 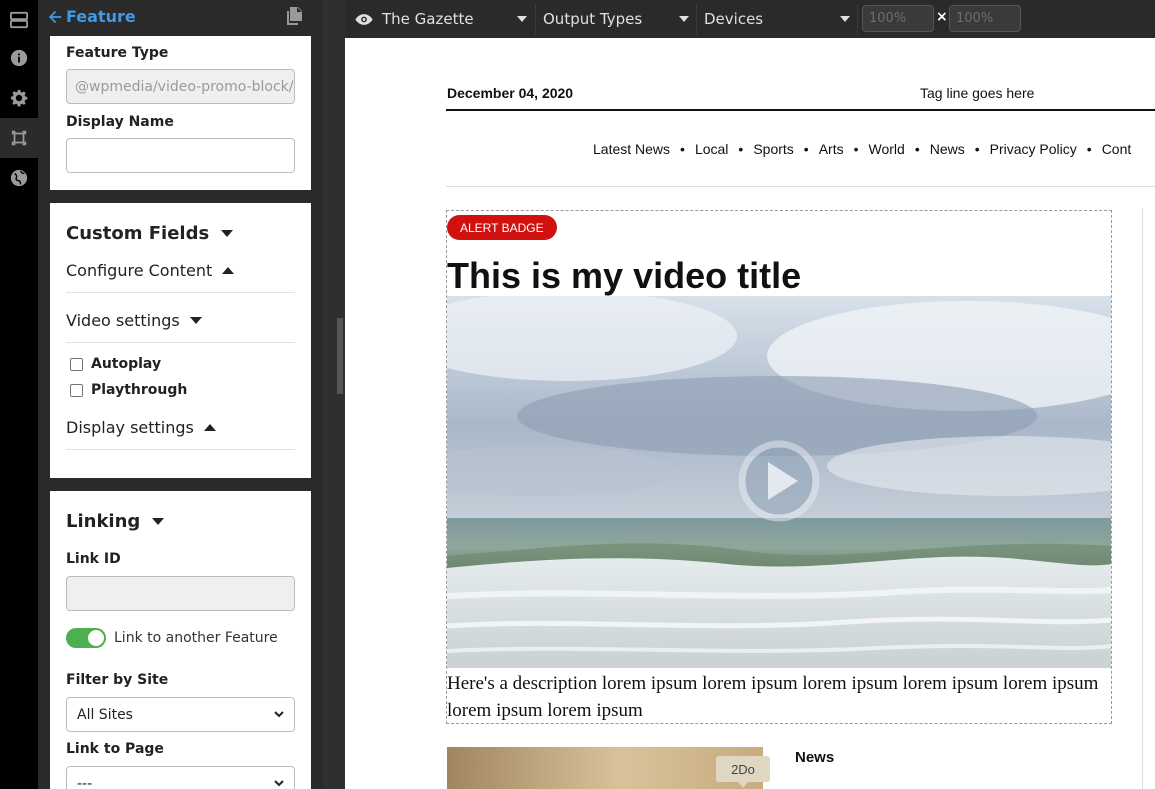 I want to click on devices-label: Devices, so click(x=734, y=19).